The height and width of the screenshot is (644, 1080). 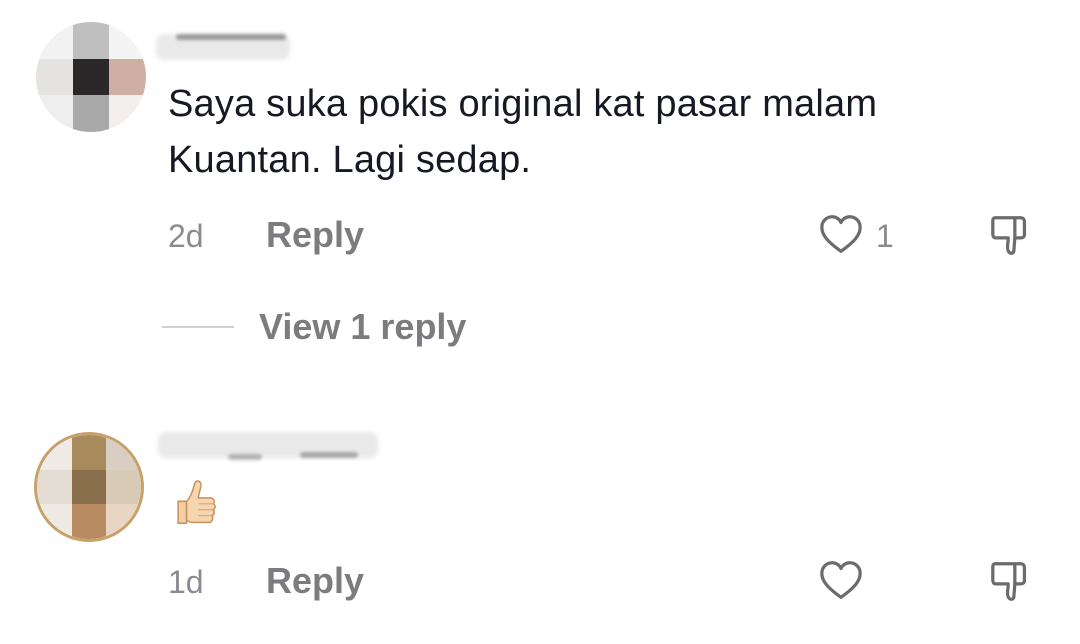 I want to click on comment-text-line: Saya suka pokis original kat pasar malam, so click(x=523, y=104).